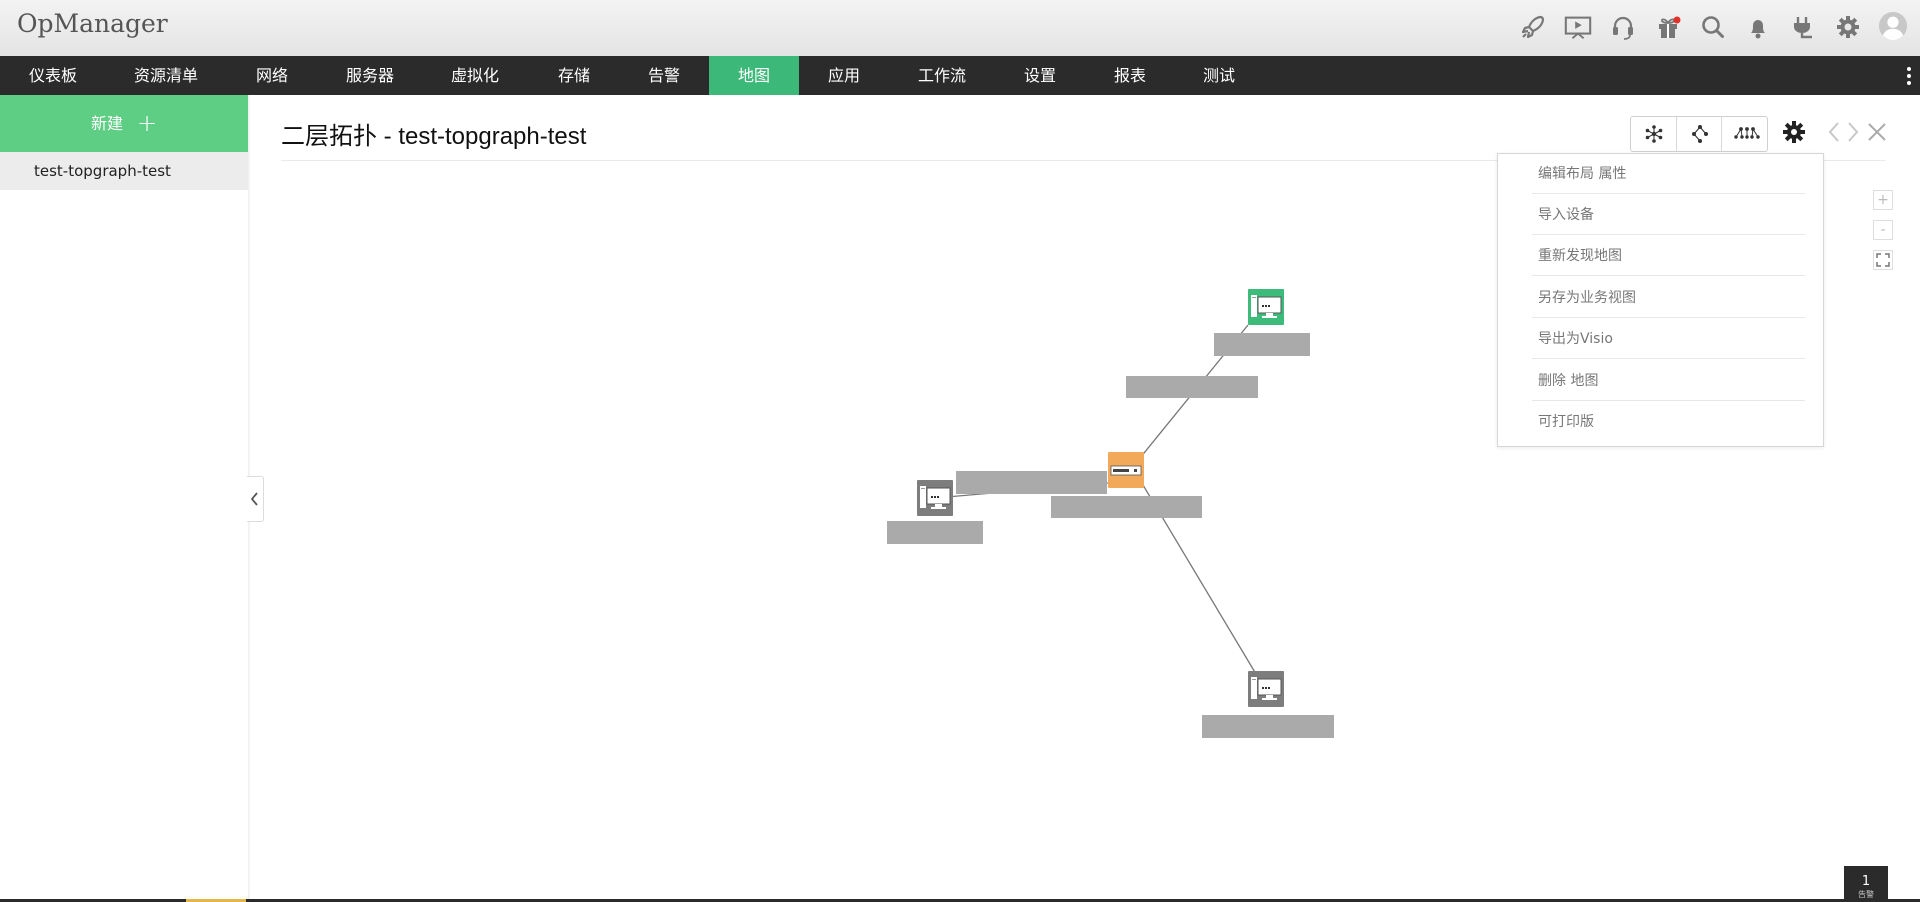 This screenshot has width=1920, height=902. I want to click on alarm-count: 1, so click(1866, 881).